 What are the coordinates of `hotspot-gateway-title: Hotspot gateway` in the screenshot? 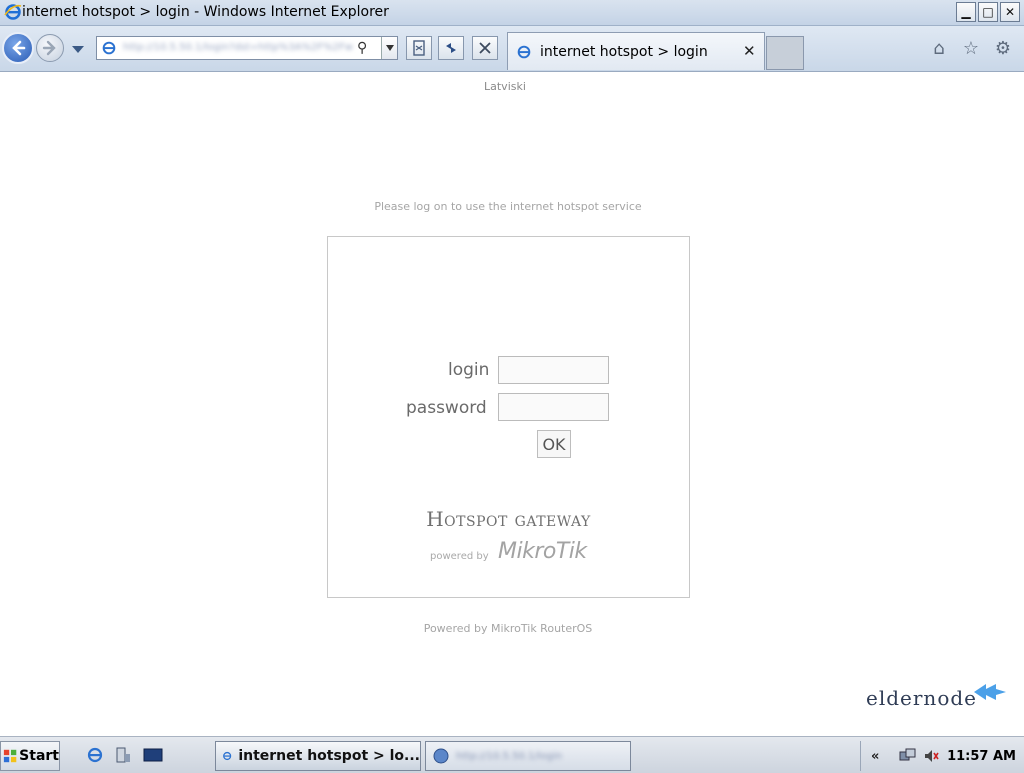 It's located at (508, 519).